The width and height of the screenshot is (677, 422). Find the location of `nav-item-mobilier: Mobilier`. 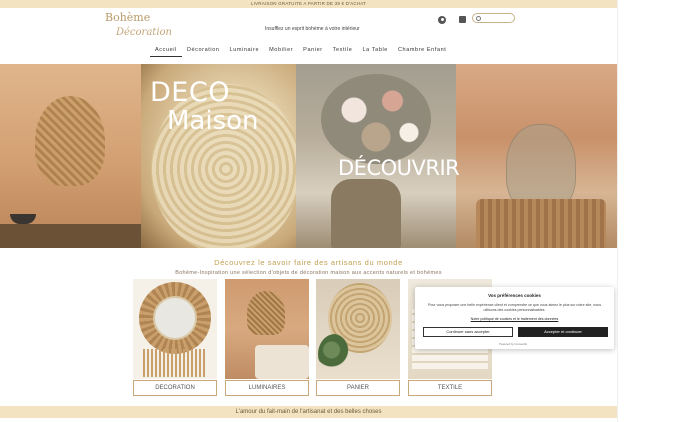

nav-item-mobilier: Mobilier is located at coordinates (281, 51).